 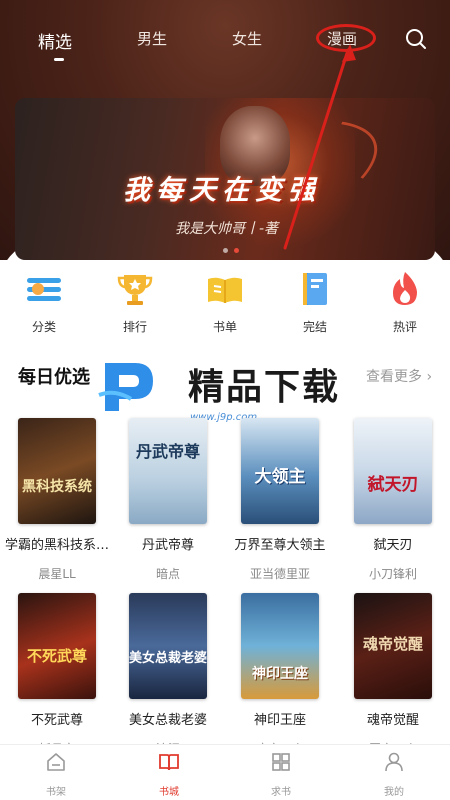 I want to click on book-cover: 丹武帝尊, so click(x=168, y=471).